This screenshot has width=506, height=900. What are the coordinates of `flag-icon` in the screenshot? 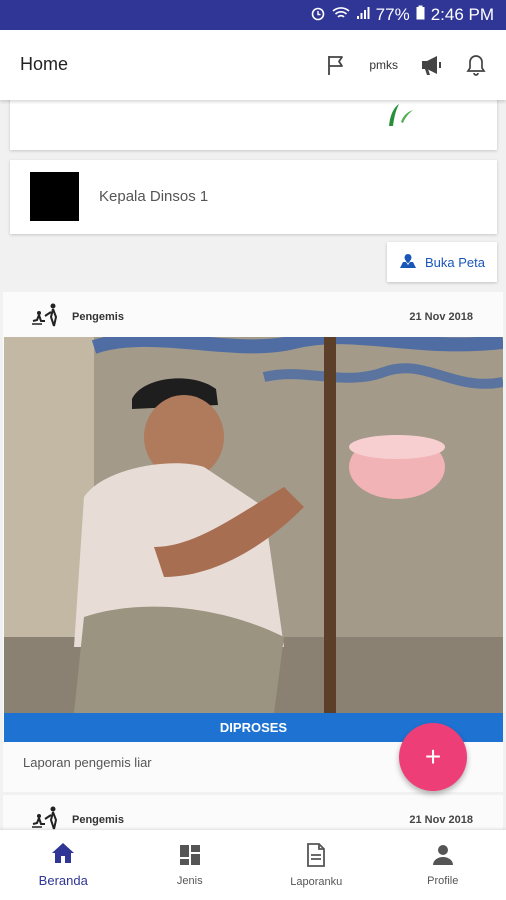 It's located at (336, 65).